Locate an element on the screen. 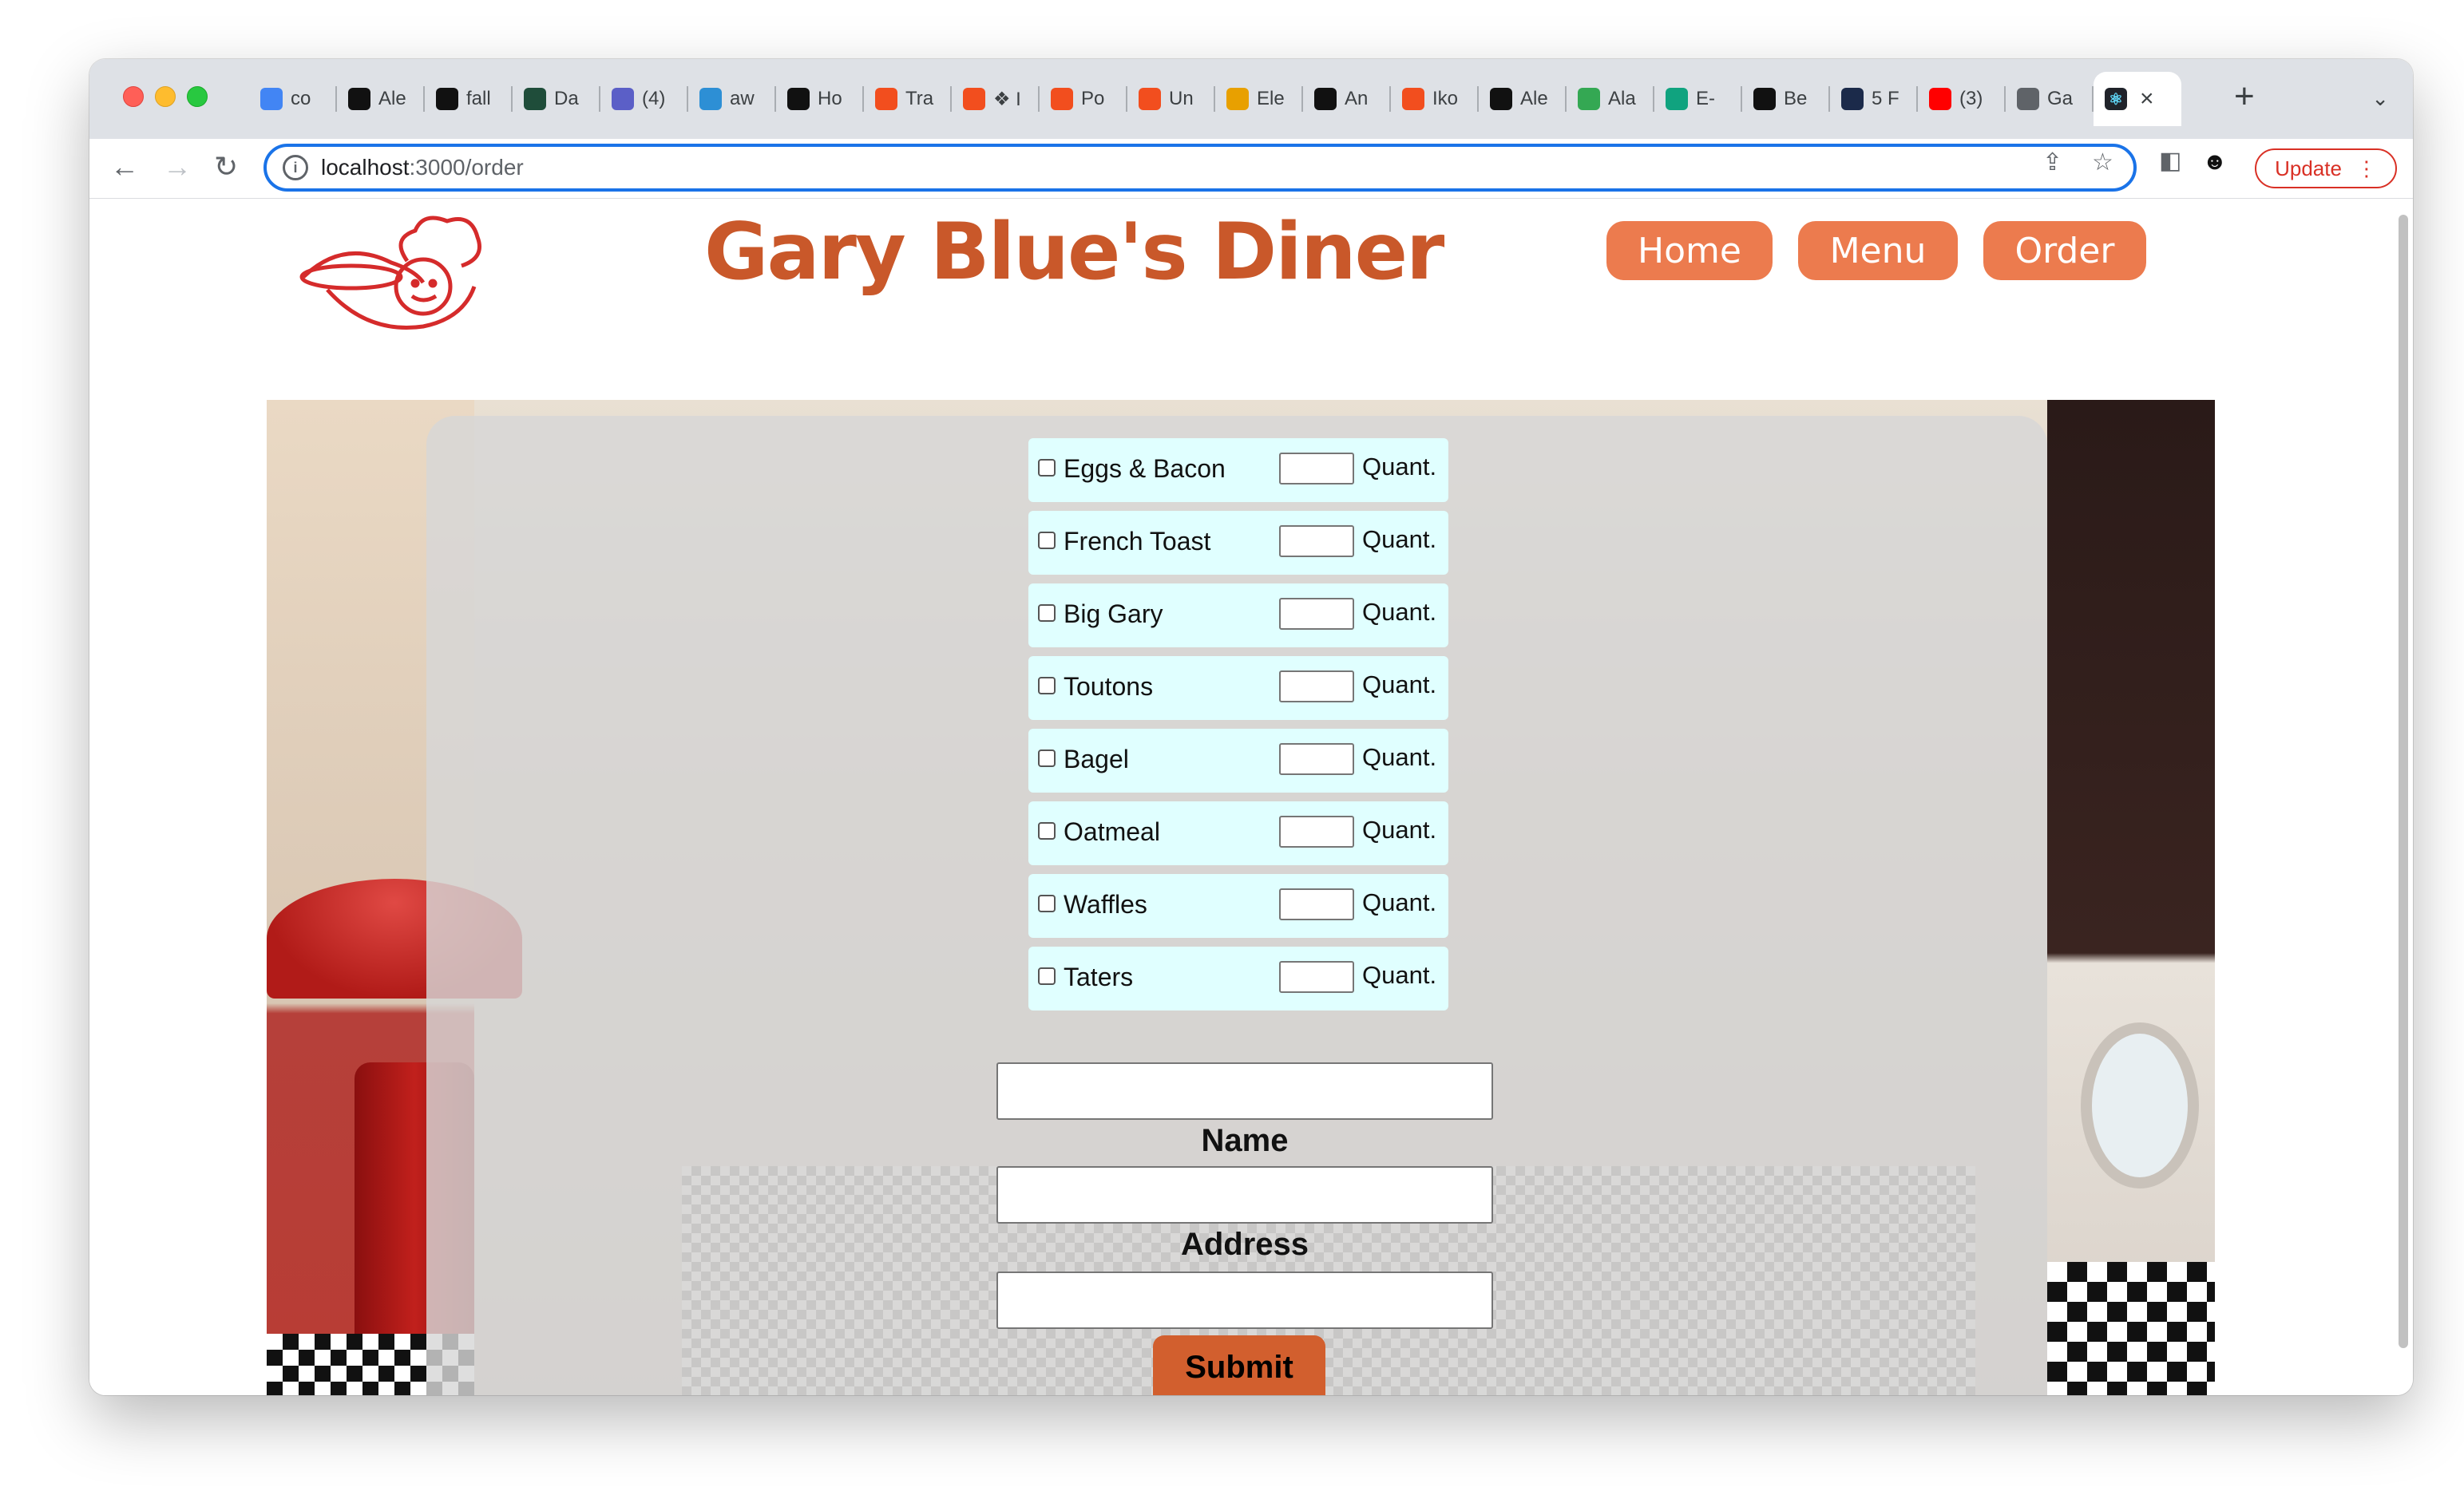  browser-tab: fall is located at coordinates (469, 99).